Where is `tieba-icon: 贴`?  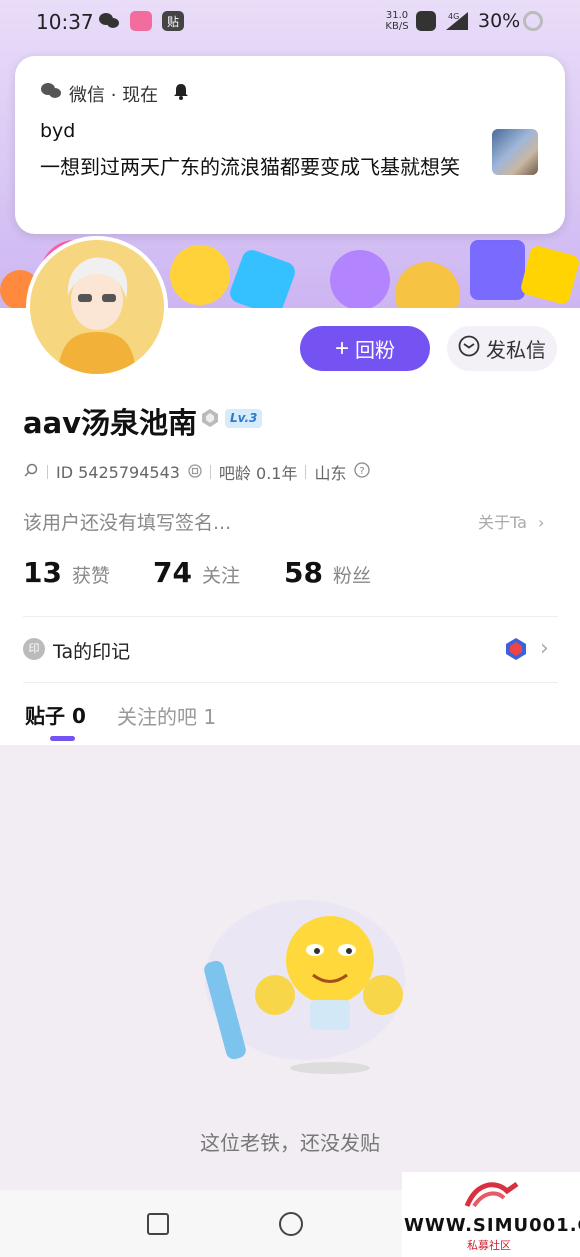
tieba-icon: 贴 is located at coordinates (173, 21).